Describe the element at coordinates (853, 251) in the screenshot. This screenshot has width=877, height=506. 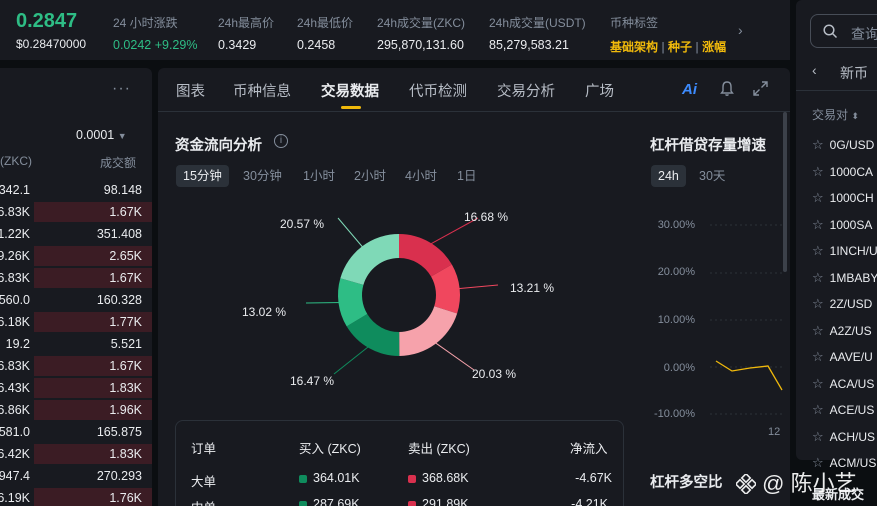
I see `pair-symbol: 1INCH/U` at that location.